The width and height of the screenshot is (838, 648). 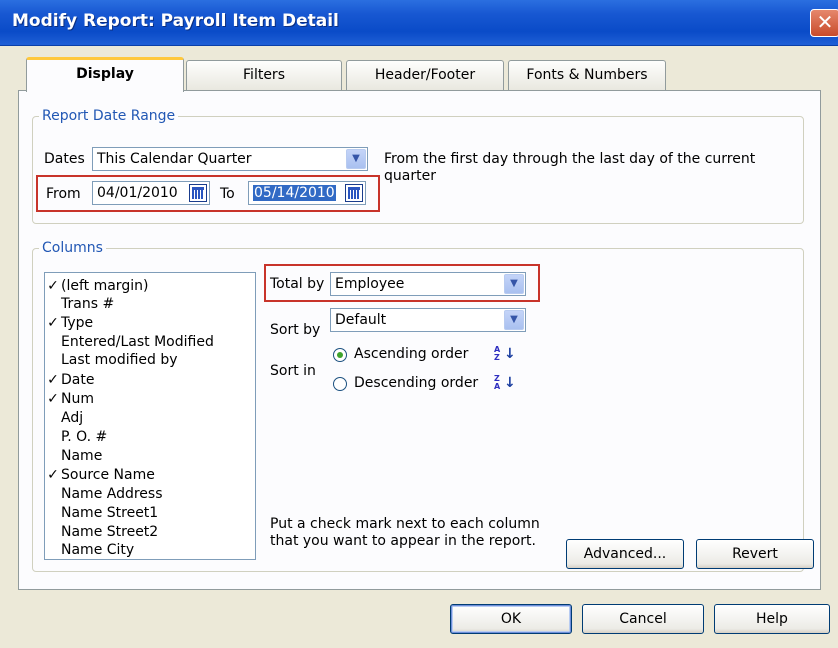 I want to click on tab-header-footer: Header/Footer, so click(x=425, y=75).